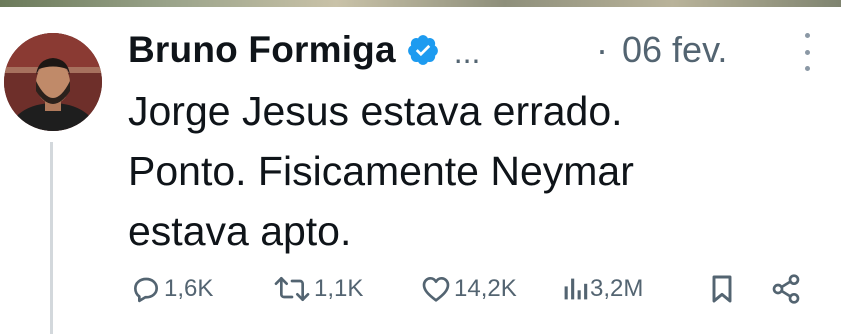 Image resolution: width=841 pixels, height=334 pixels. I want to click on cropped-image-strip, so click(420, 3).